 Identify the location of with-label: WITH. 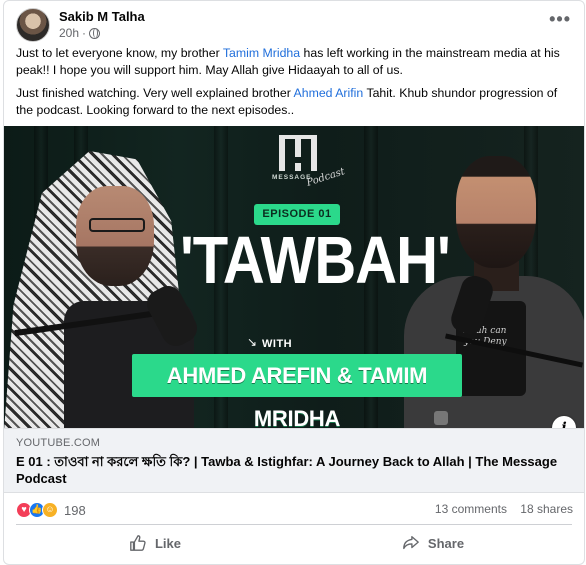
(277, 344).